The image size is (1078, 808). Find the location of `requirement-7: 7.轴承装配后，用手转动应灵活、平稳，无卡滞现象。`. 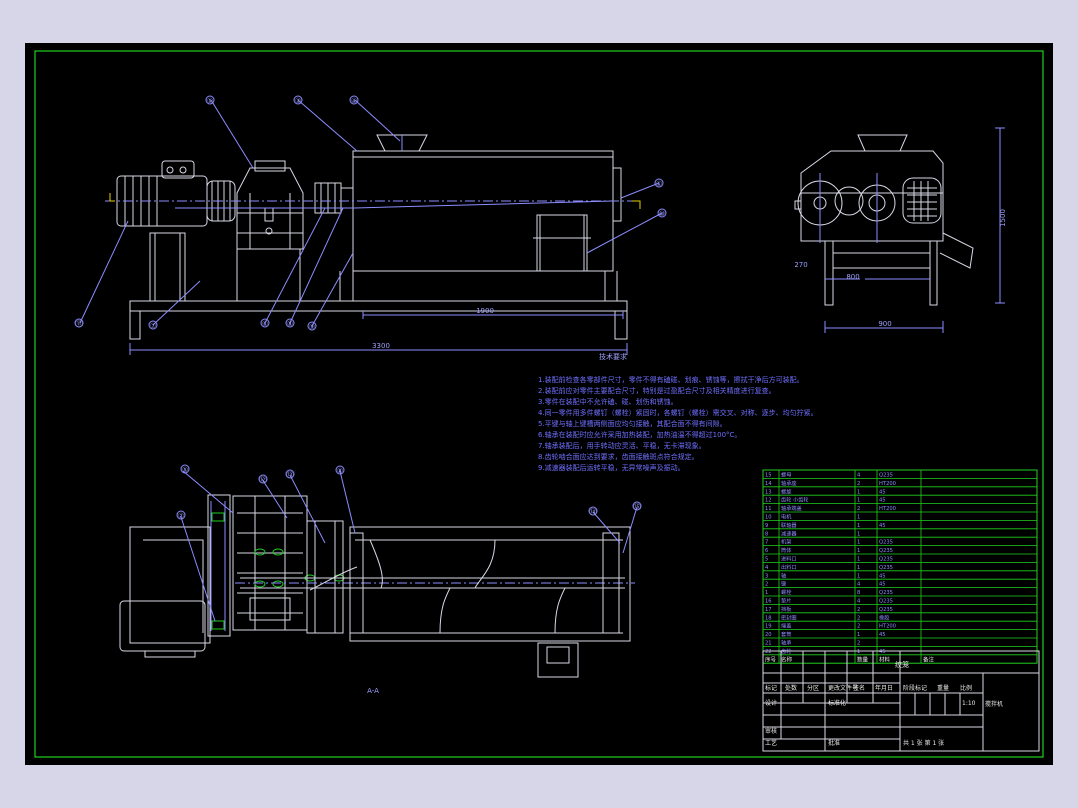

requirement-7: 7.轴承装配后，用手转动应灵活、平稳，无卡滞现象。 is located at coordinates (622, 445).